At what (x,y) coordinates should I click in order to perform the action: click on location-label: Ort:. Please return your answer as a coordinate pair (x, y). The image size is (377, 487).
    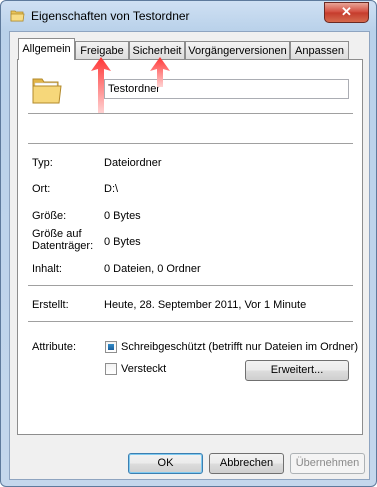
    Looking at the image, I should click on (41, 189).